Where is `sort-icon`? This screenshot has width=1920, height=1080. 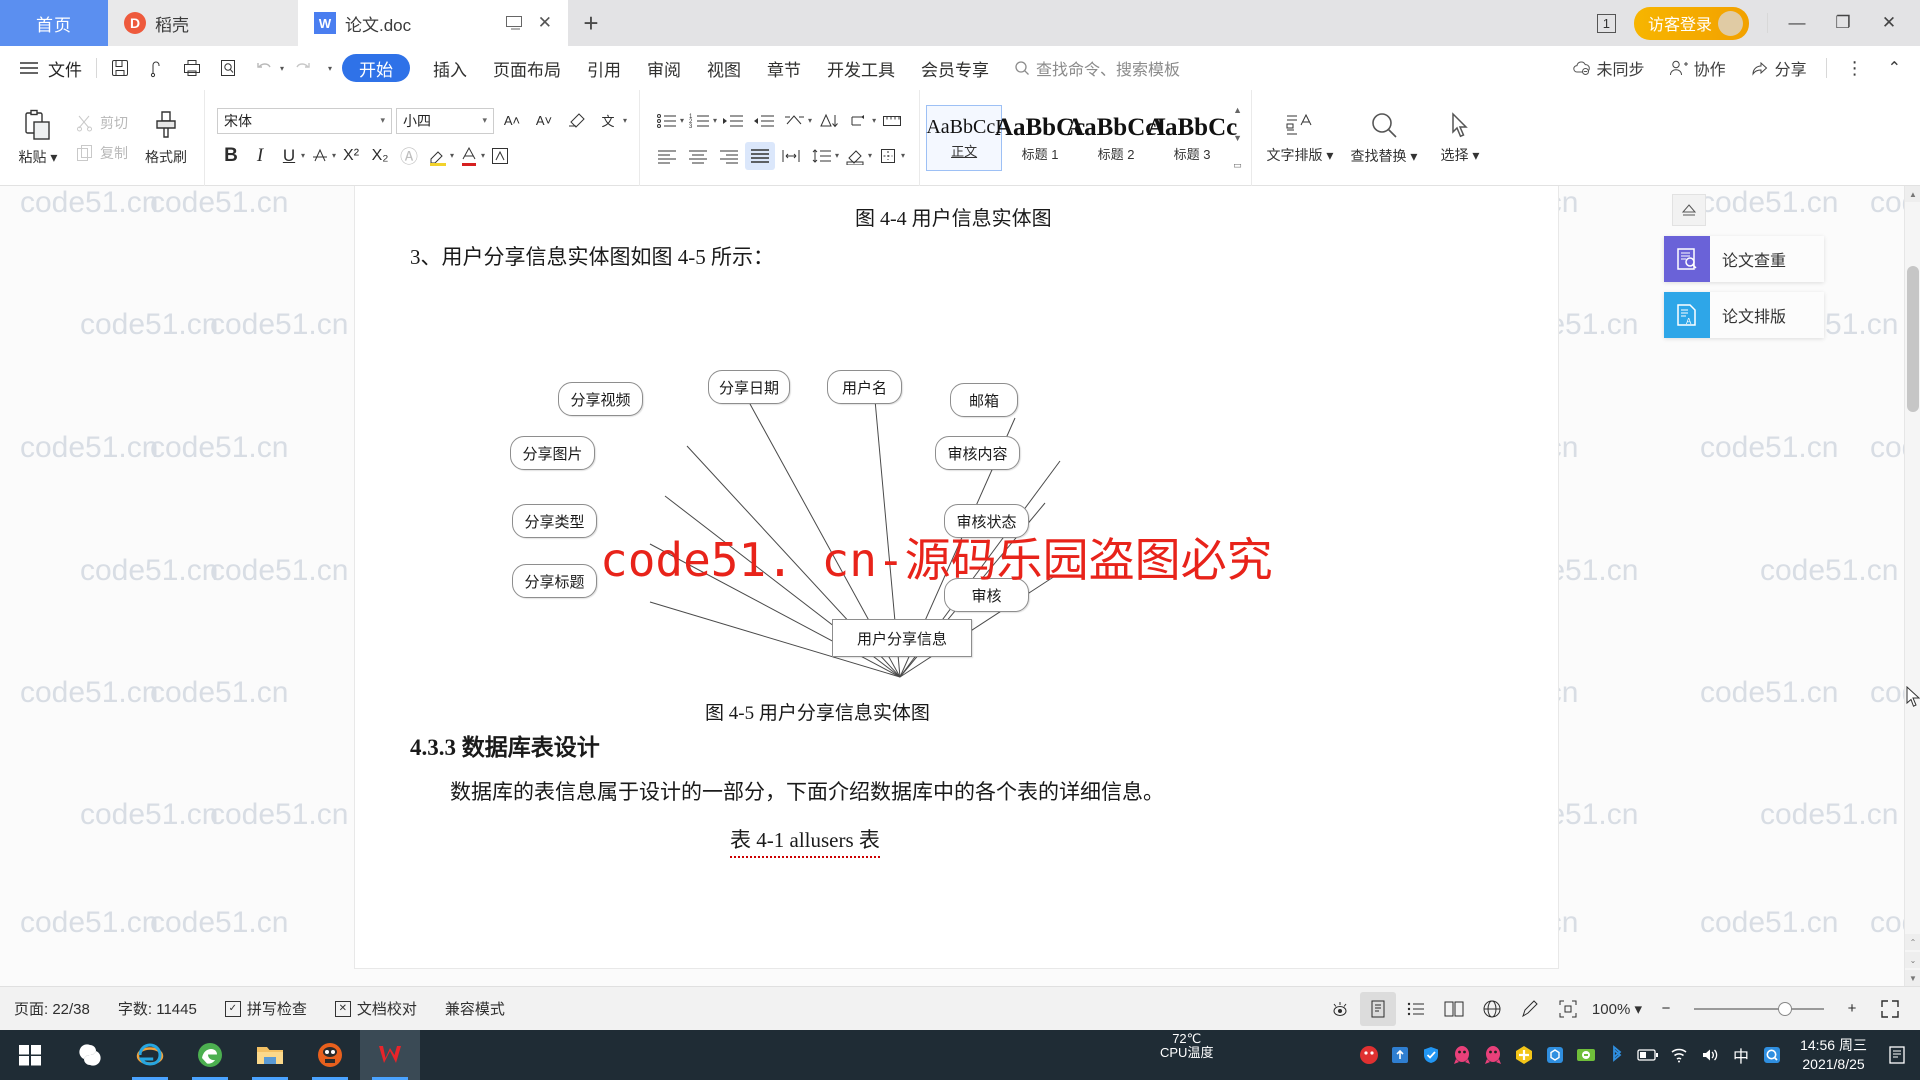 sort-icon is located at coordinates (828, 121).